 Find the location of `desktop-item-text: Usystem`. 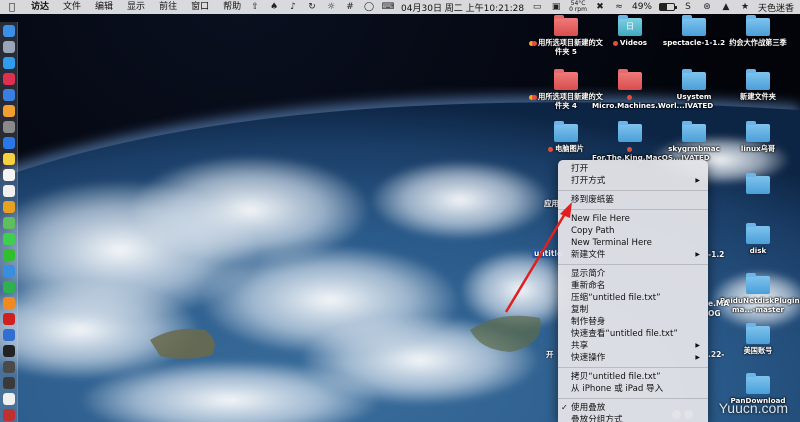

desktop-item-text: Usystem is located at coordinates (694, 96).